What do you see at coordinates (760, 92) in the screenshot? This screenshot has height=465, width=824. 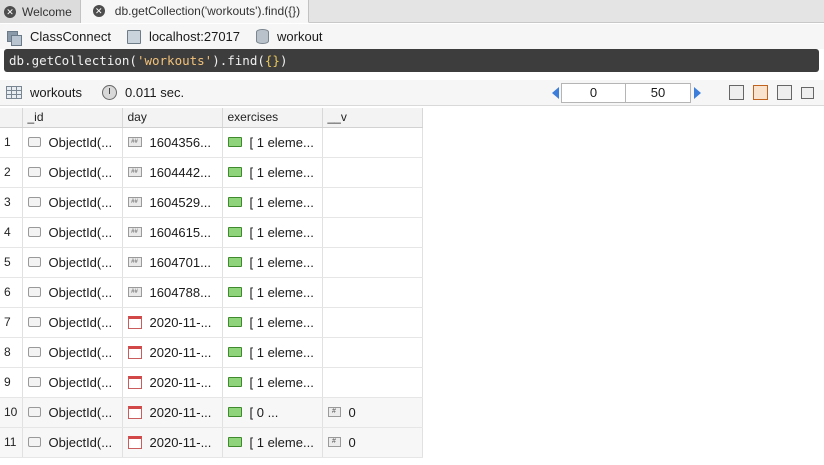 I see `table-view-icon` at bounding box center [760, 92].